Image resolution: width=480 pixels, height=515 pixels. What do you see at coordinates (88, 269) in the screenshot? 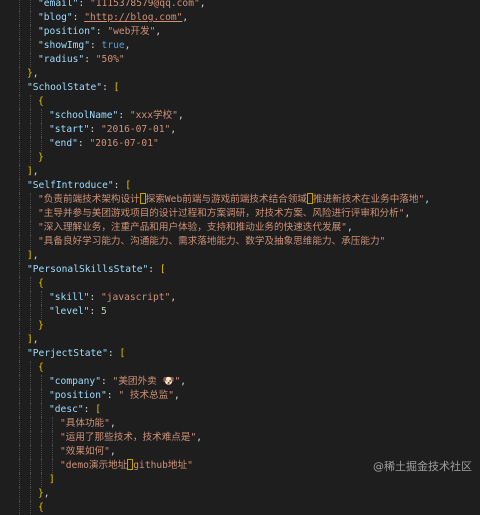
I see `code-token: "PersonalSkillsState"` at bounding box center [88, 269].